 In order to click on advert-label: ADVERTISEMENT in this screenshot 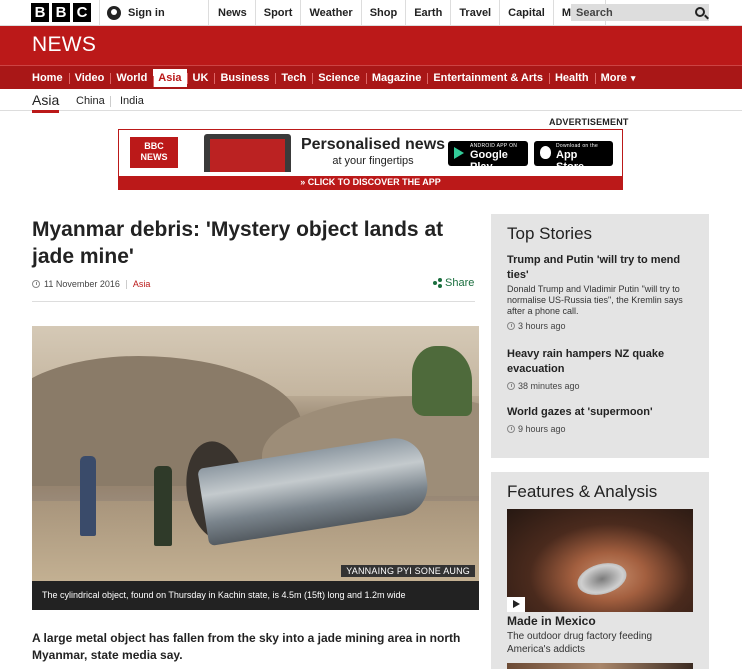, I will do `click(589, 122)`.